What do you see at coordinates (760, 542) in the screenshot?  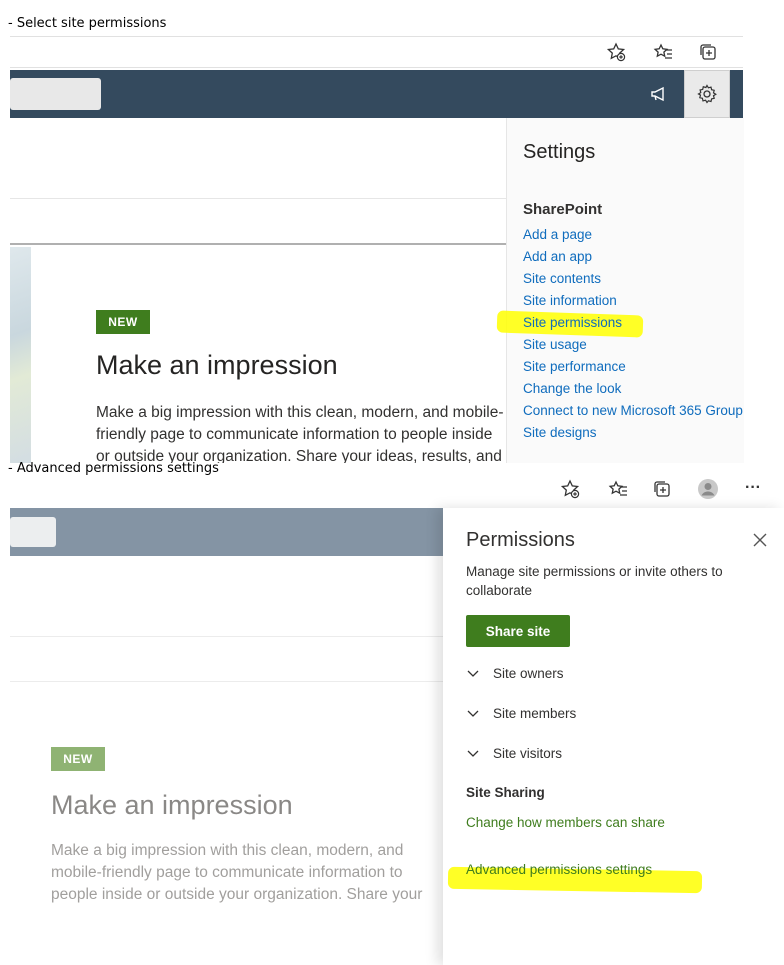 I see `close-icon` at bounding box center [760, 542].